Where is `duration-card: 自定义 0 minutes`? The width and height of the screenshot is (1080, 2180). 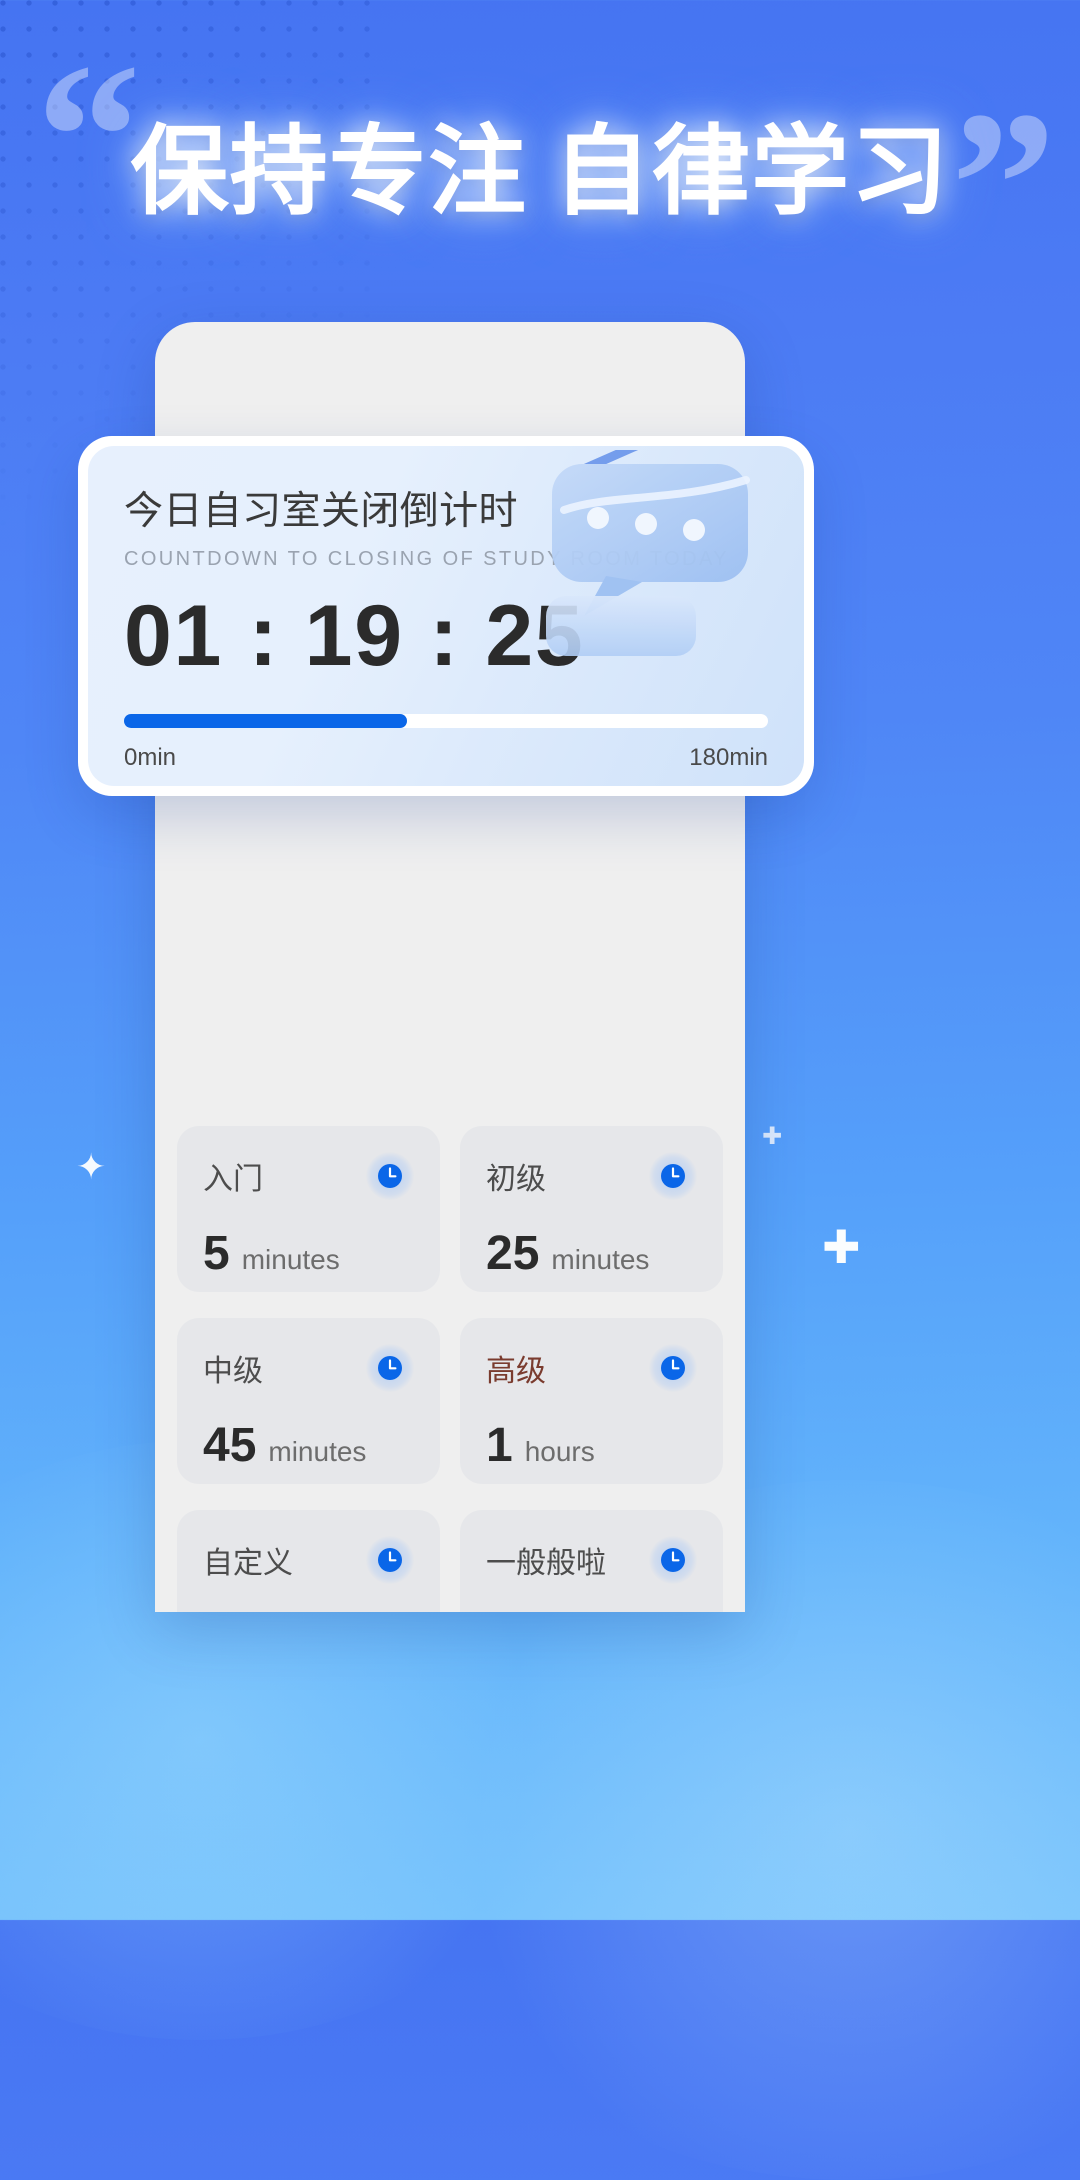 duration-card: 自定义 0 minutes is located at coordinates (308, 1561).